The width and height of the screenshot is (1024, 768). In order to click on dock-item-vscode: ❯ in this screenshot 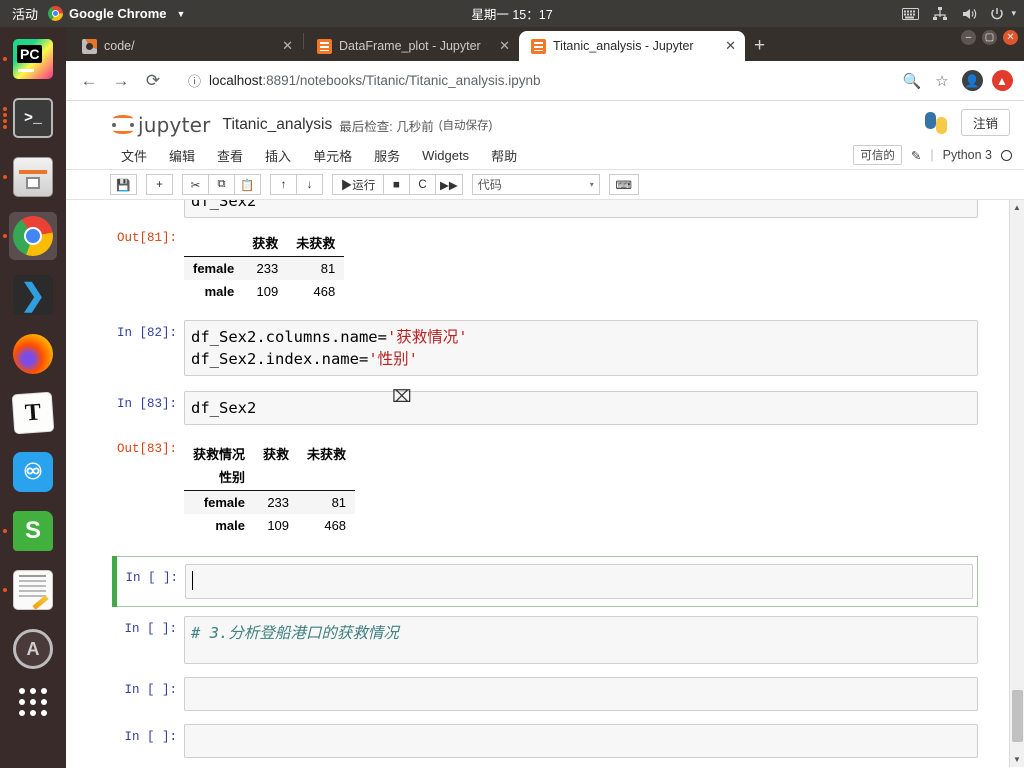, I will do `click(33, 295)`.